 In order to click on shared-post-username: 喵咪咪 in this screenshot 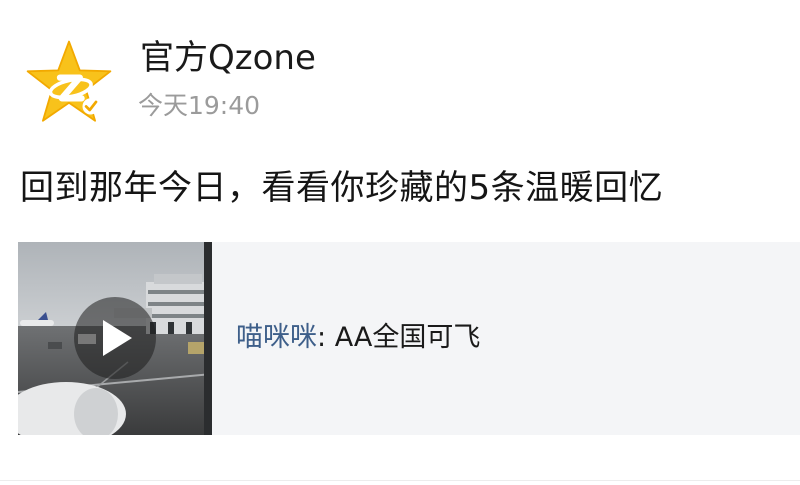, I will do `click(276, 337)`.